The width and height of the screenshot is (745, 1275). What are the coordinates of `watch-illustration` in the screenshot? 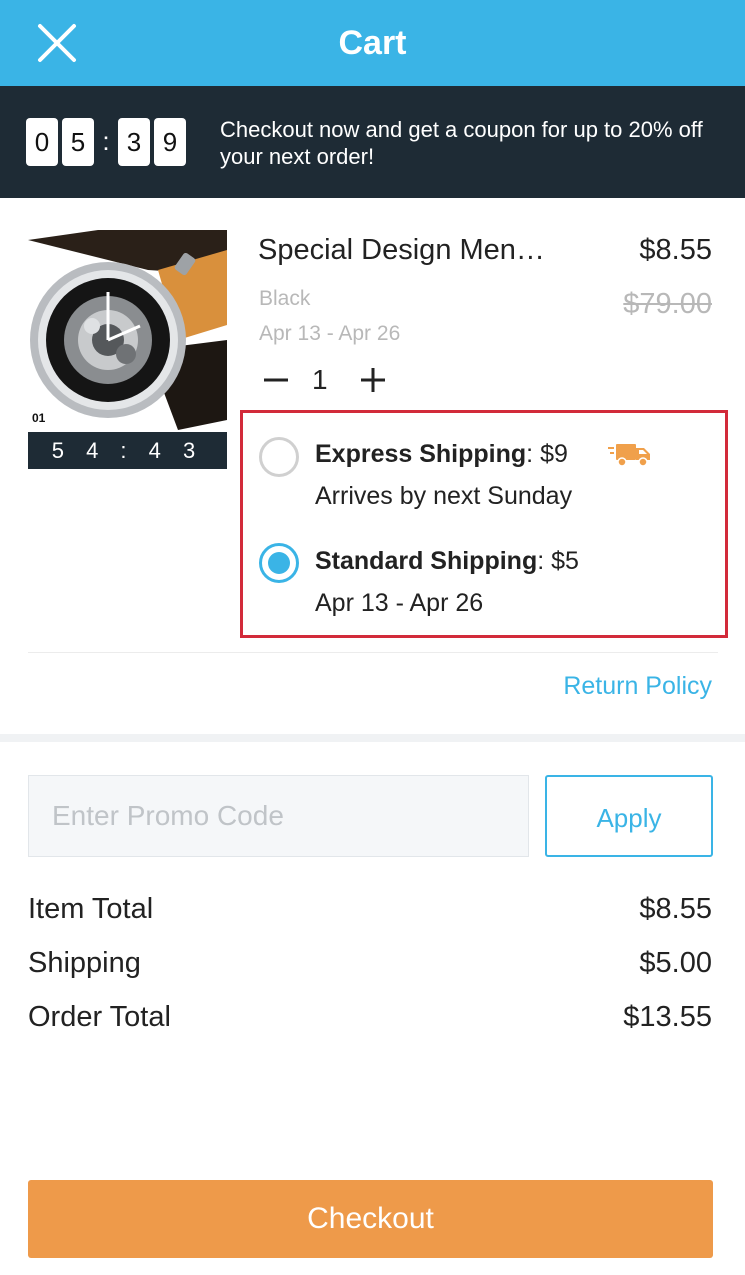 It's located at (127, 330).